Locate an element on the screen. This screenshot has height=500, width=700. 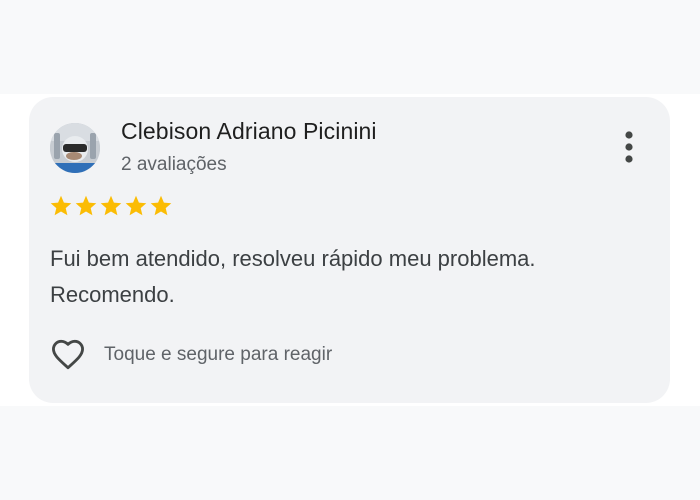
reviewer-avatar is located at coordinates (75, 148).